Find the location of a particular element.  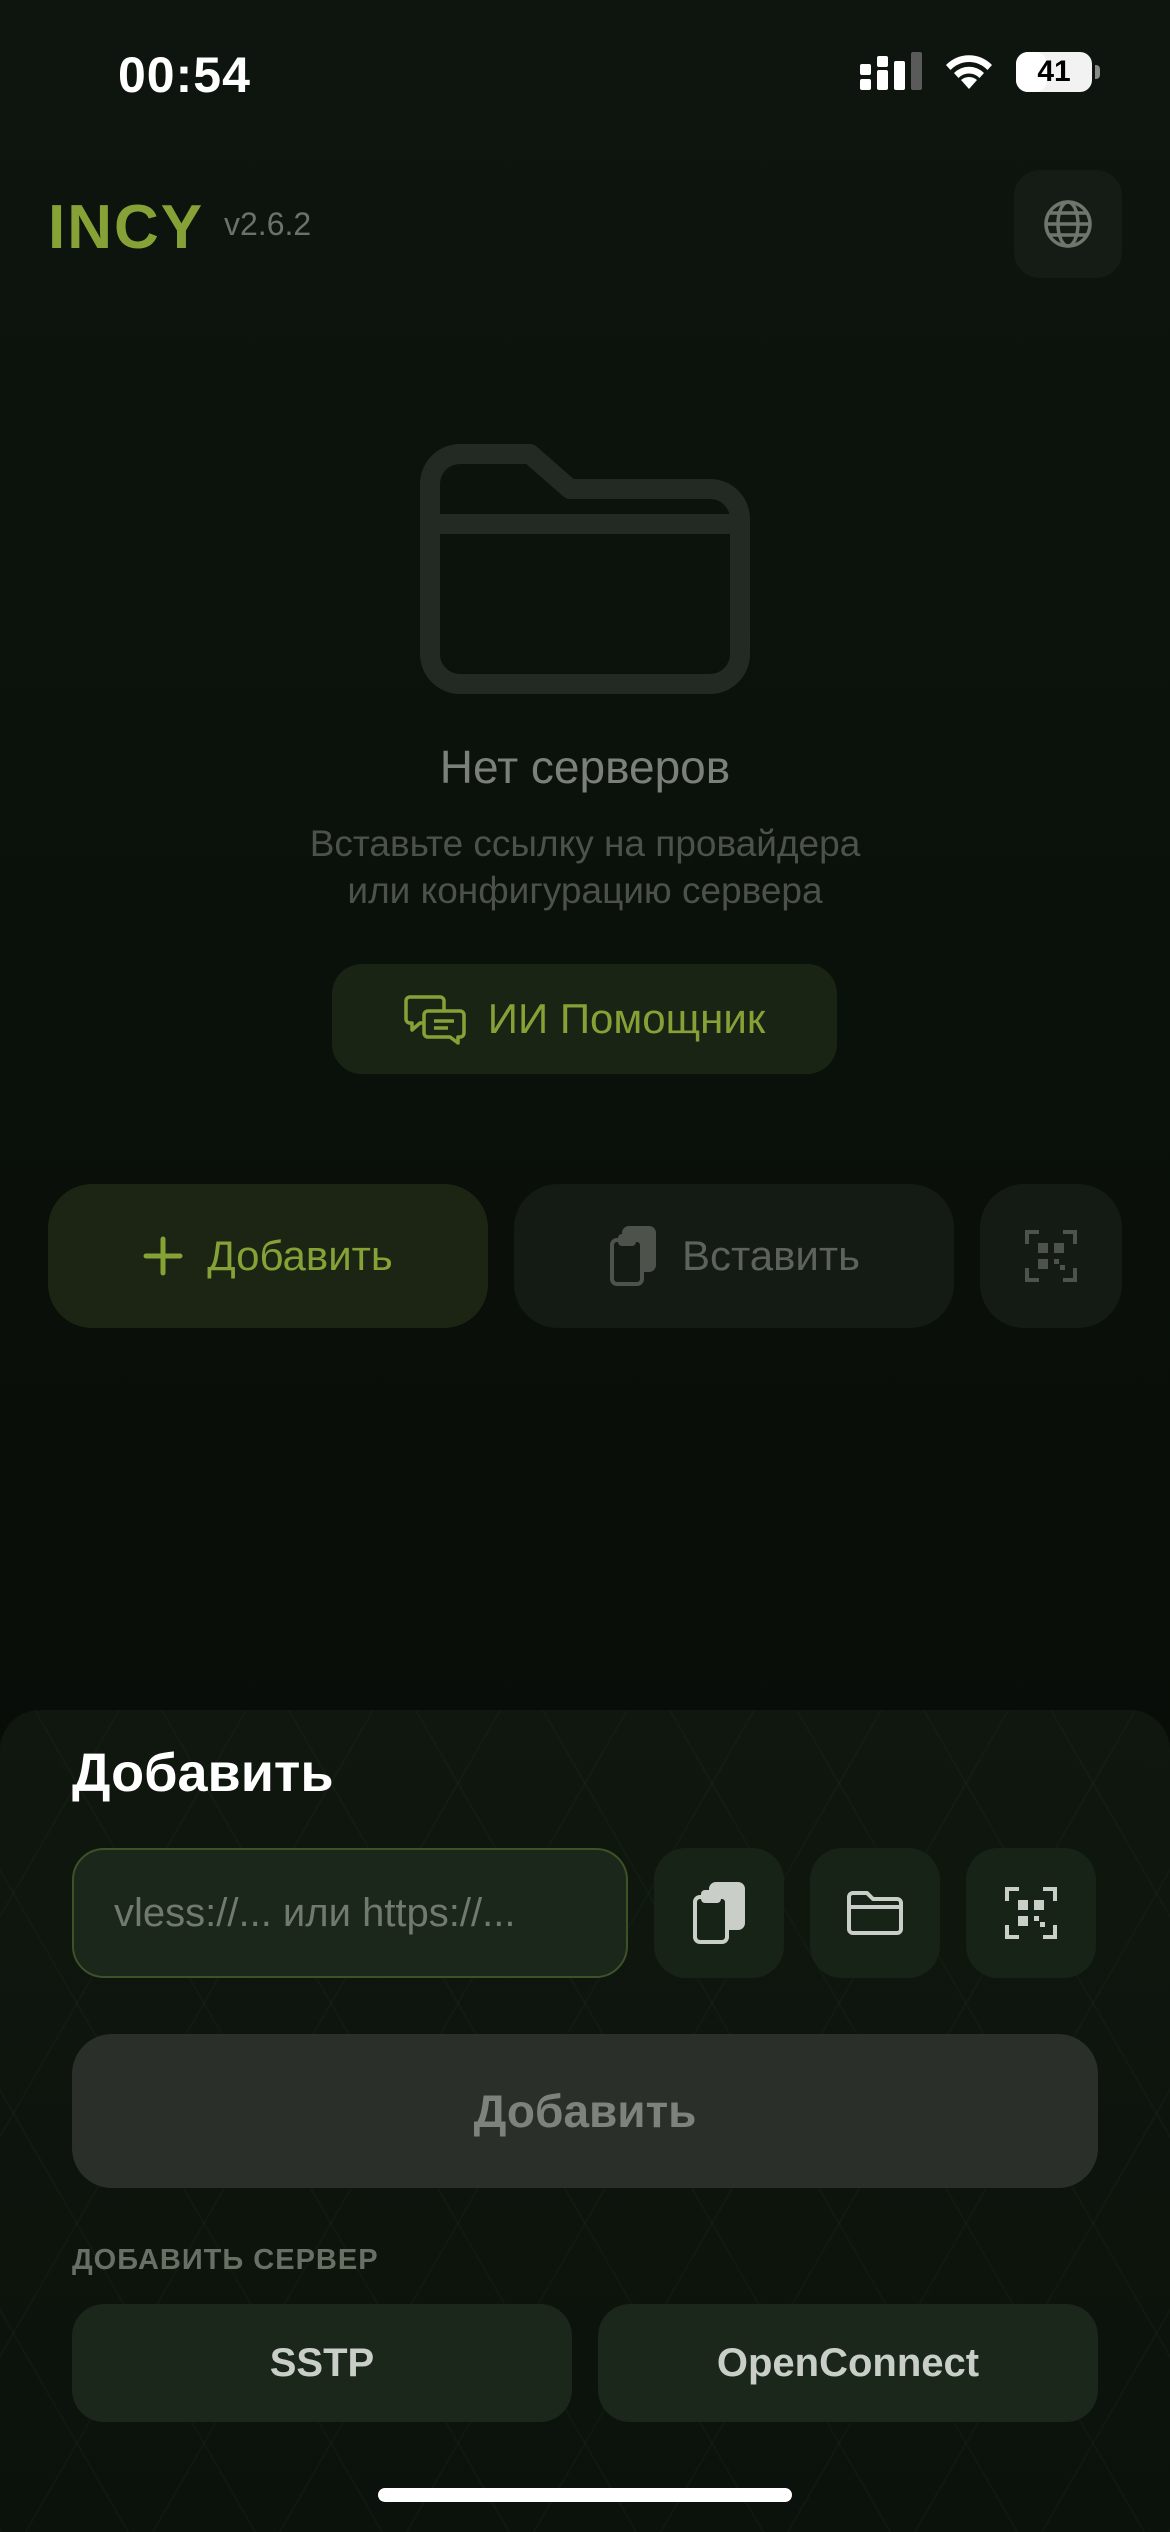

chat-bubbles-icon is located at coordinates (435, 1020).